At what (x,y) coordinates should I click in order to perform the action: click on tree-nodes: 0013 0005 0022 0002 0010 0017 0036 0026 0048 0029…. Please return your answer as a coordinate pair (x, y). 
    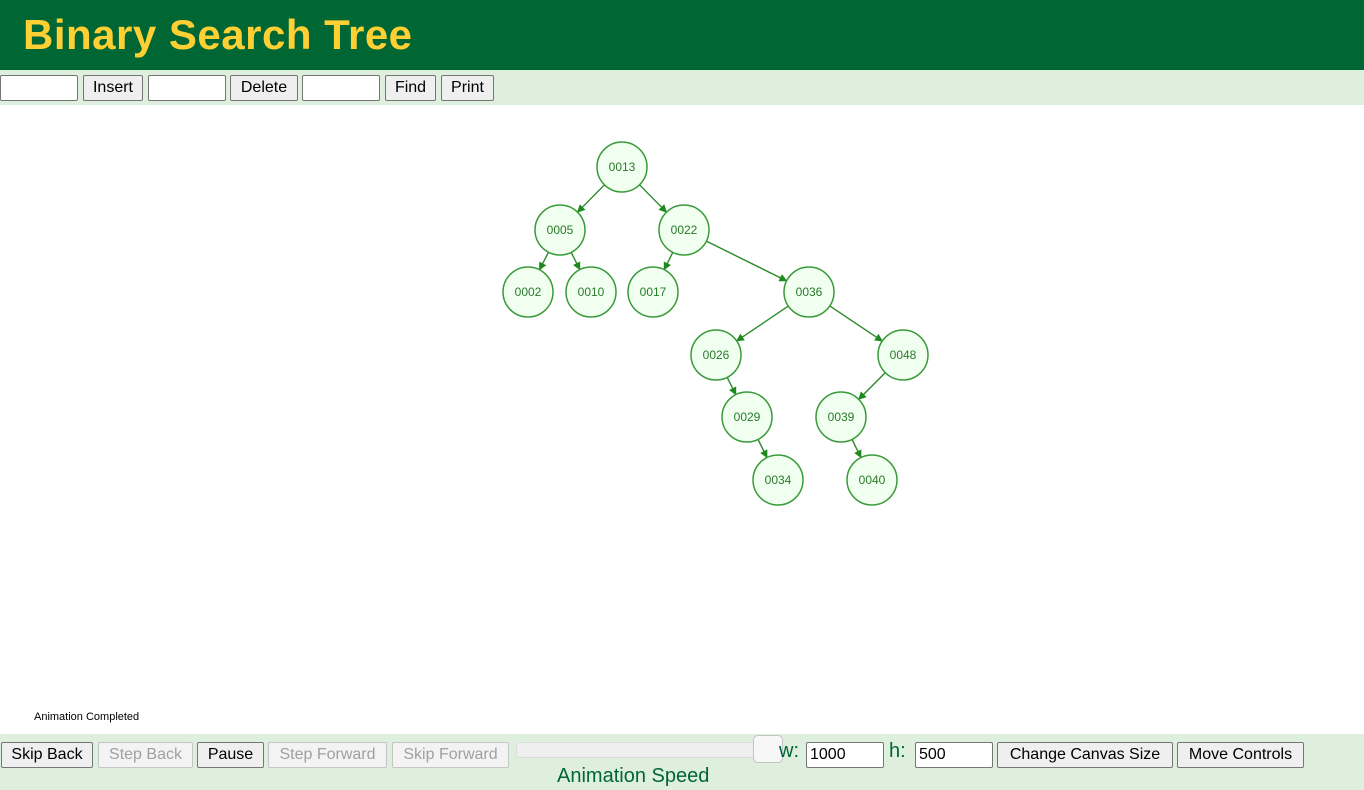
    Looking at the image, I should click on (715, 323).